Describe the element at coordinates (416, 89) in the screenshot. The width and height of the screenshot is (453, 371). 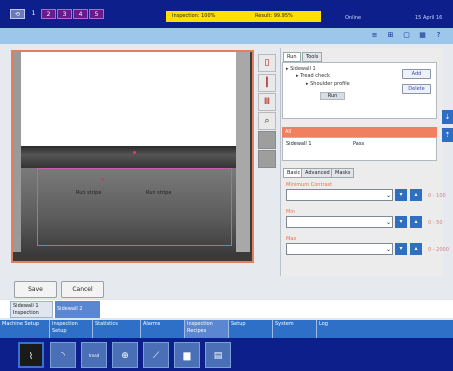
I see `delete-button: Delete` at that location.